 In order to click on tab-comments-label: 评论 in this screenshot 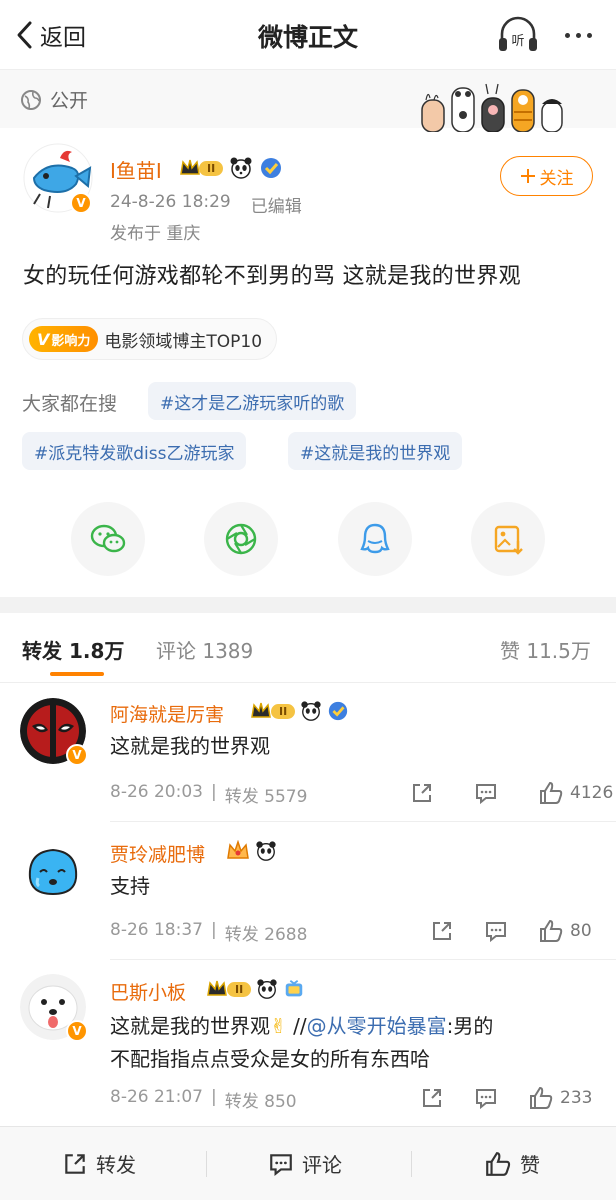, I will do `click(176, 651)`.